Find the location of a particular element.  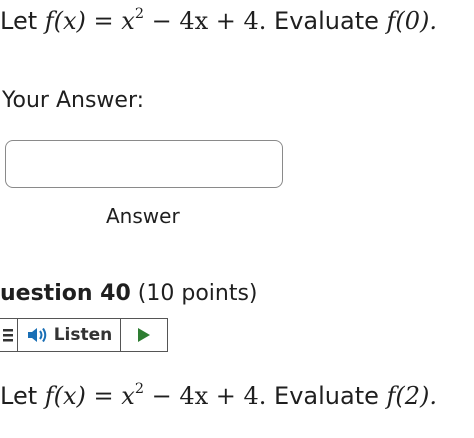

answer-label: Answer is located at coordinates (143, 216).